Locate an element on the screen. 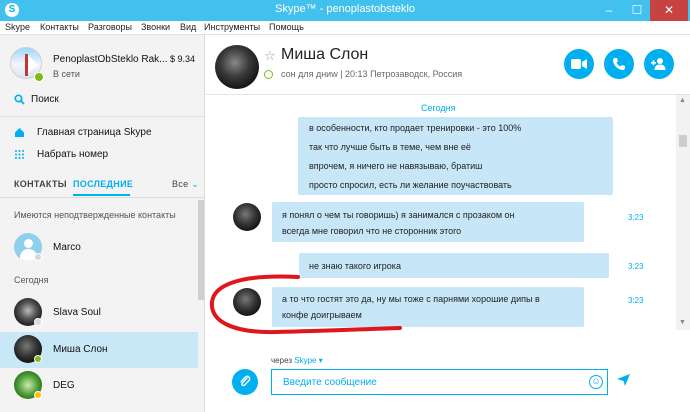  contact-name: Slava Soul is located at coordinates (77, 312).